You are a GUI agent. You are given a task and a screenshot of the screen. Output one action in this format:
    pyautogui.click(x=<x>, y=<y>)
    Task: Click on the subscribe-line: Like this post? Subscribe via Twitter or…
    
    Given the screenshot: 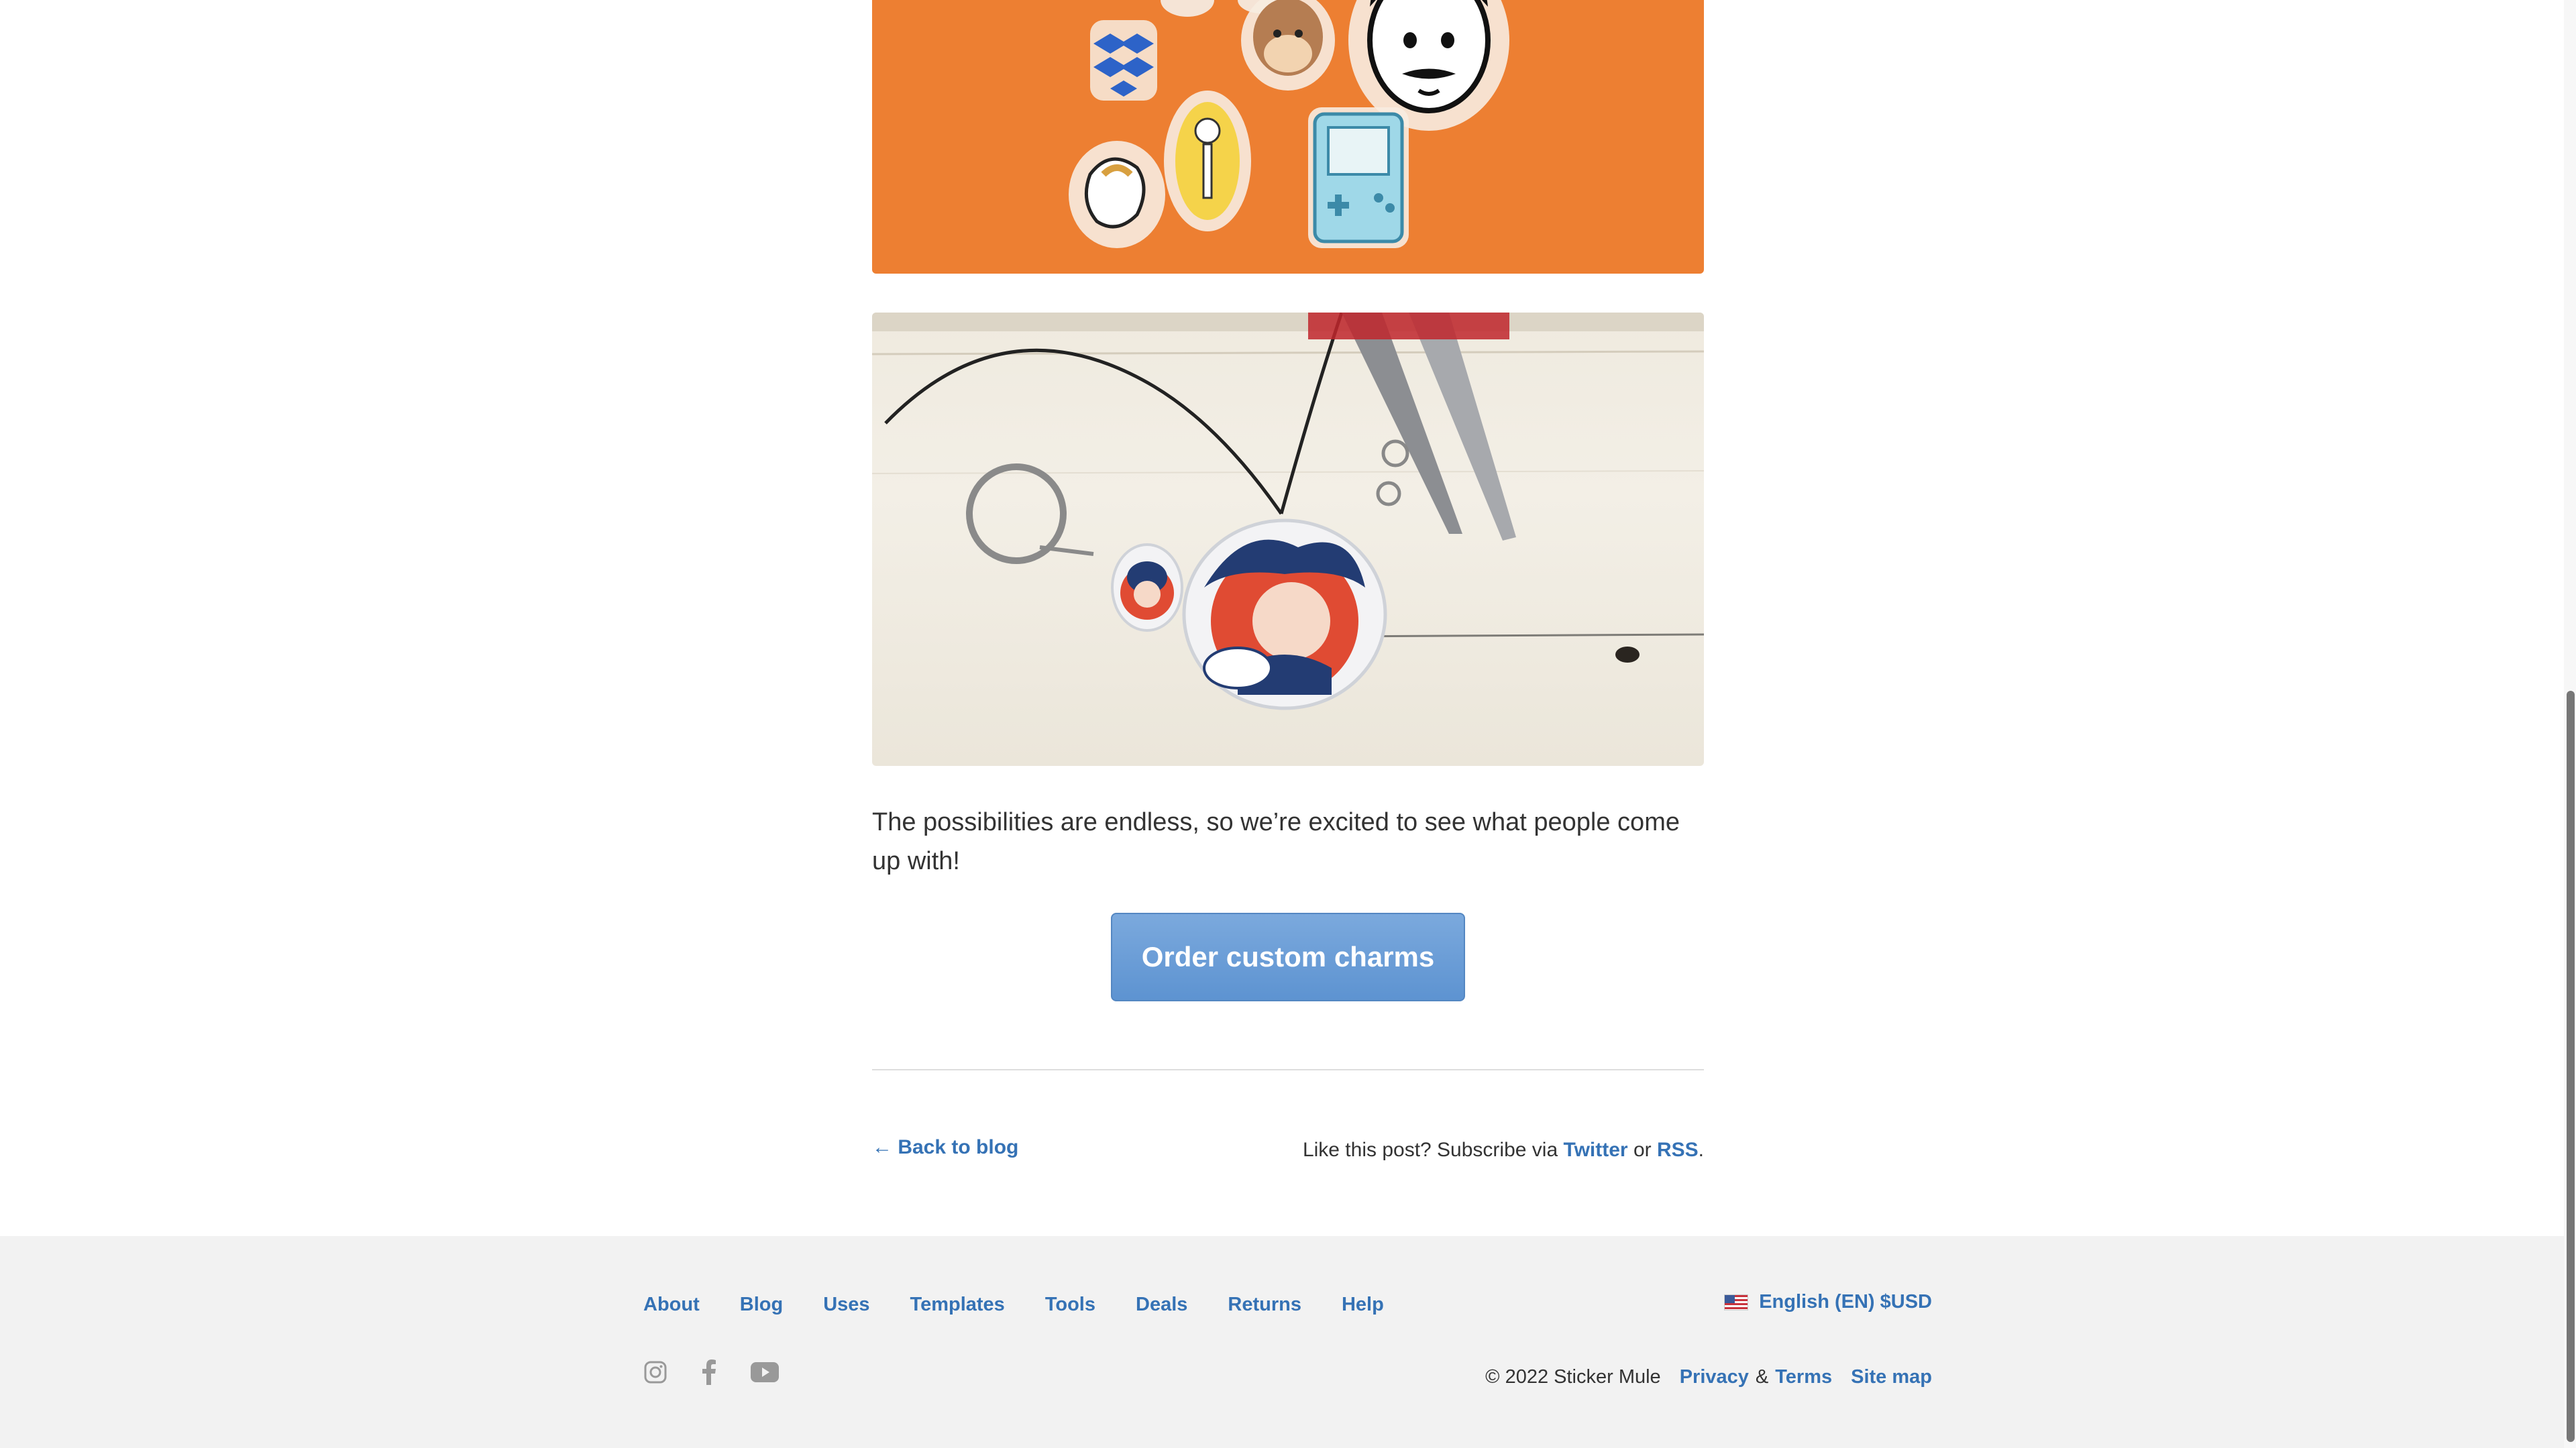 What is the action you would take?
    pyautogui.click(x=1503, y=1150)
    